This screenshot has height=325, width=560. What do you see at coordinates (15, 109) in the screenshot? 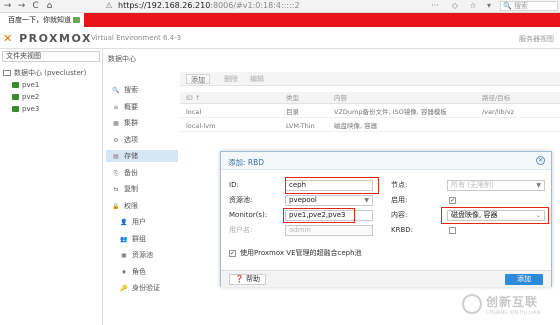
I see `node-icon` at bounding box center [15, 109].